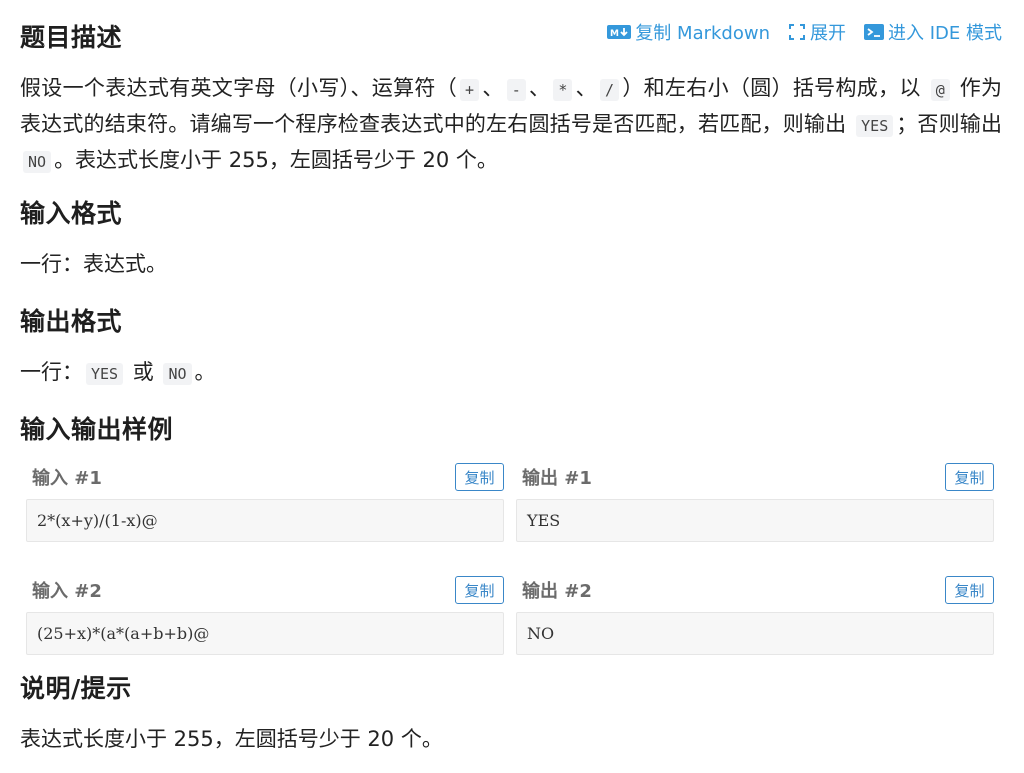 The width and height of the screenshot is (1024, 773). What do you see at coordinates (205, 372) in the screenshot?
I see `output-end: 。` at bounding box center [205, 372].